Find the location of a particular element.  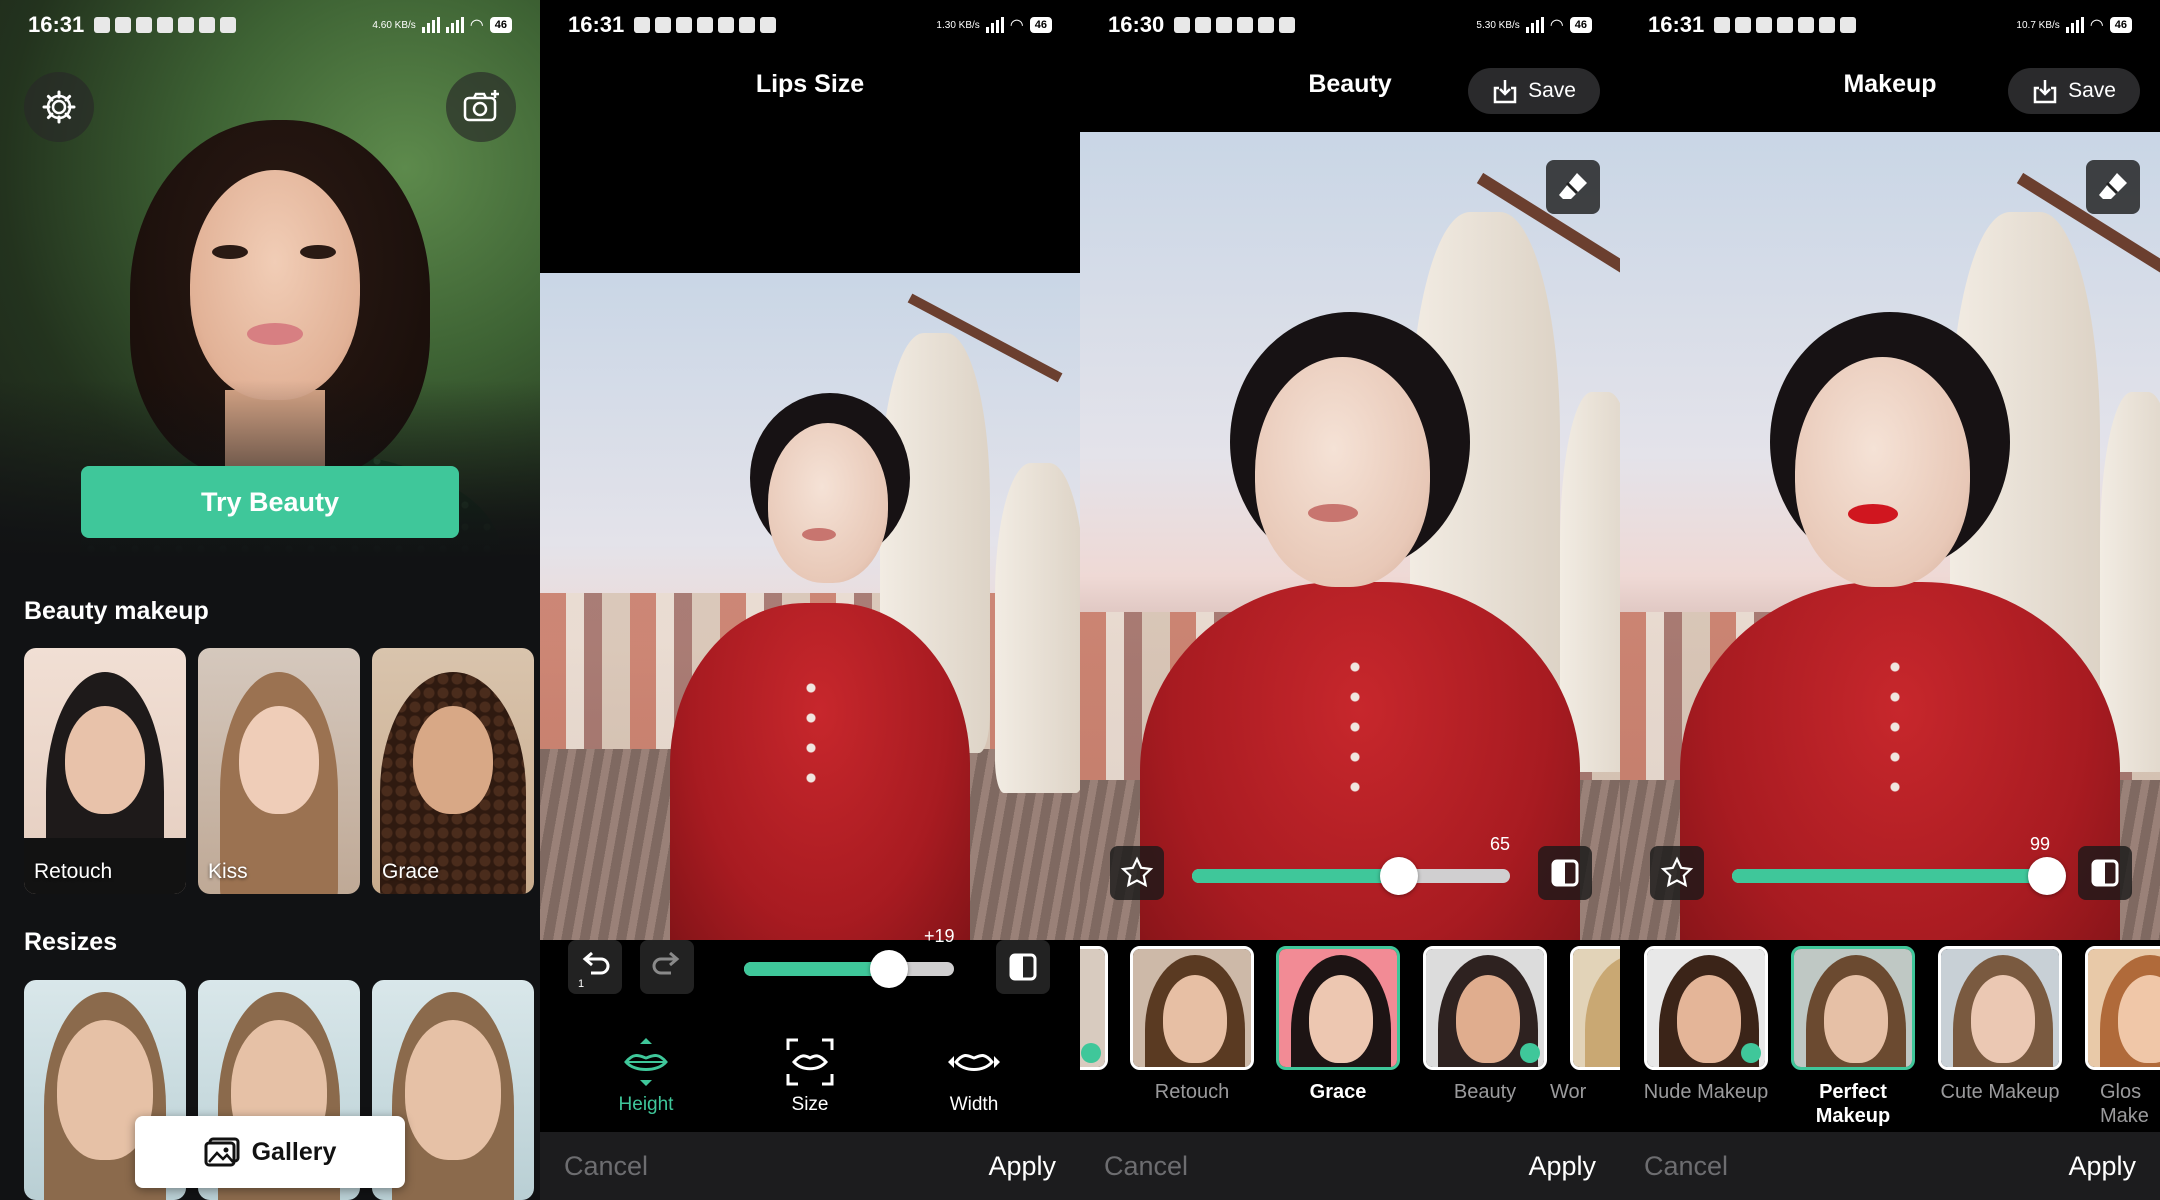

network-speed: 5.30 KB/s is located at coordinates (1498, 25).